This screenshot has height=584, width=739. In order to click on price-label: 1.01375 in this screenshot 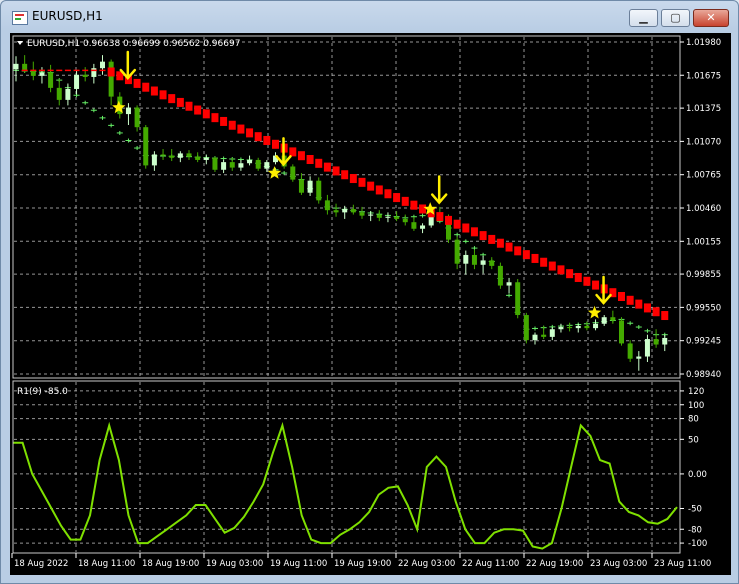, I will do `click(703, 109)`.